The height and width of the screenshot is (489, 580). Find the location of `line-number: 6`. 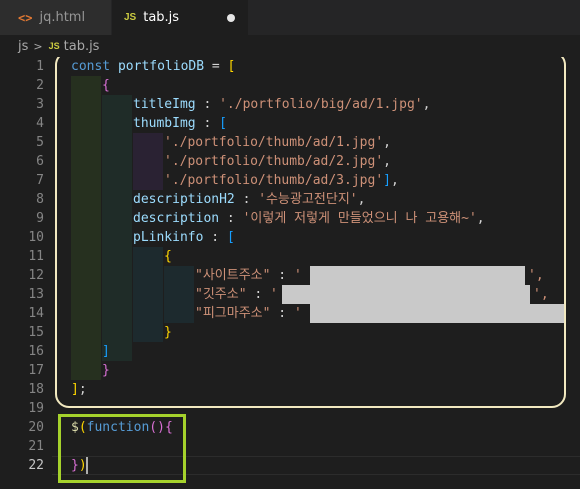

line-number: 6 is located at coordinates (40, 161).